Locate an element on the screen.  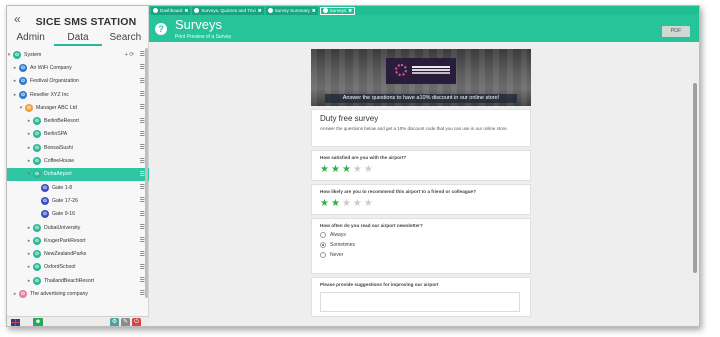
collapse-sidebar-icon: « is located at coordinates (17, 19).